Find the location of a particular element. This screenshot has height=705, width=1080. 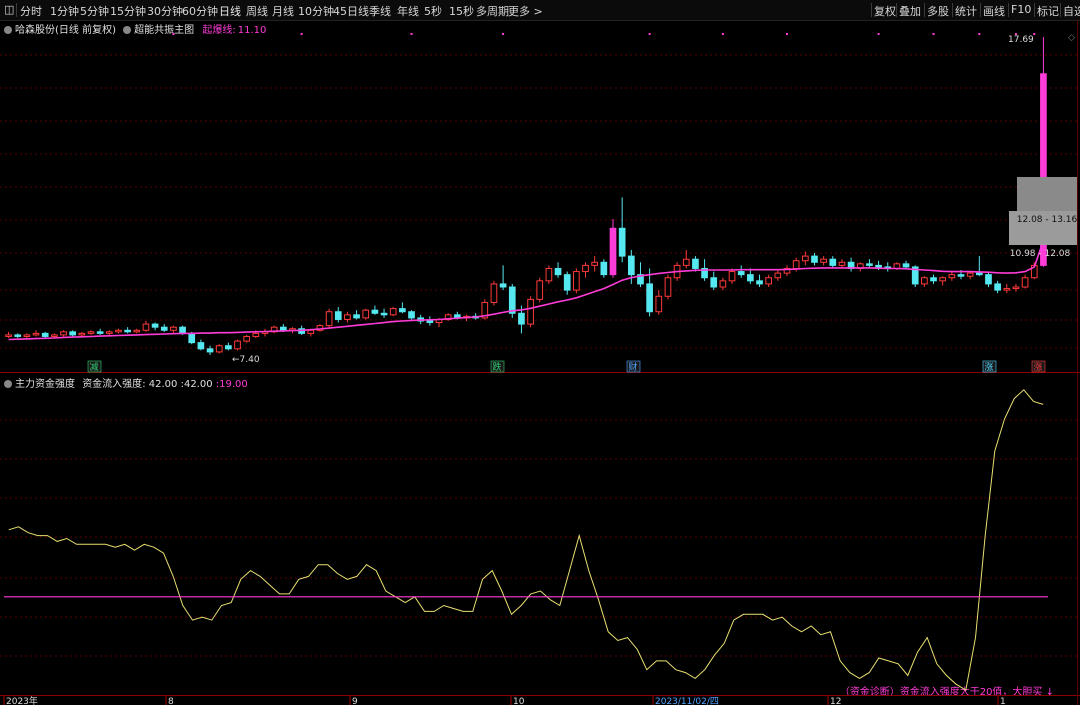

x-axis-label: 10 is located at coordinates (519, 701).